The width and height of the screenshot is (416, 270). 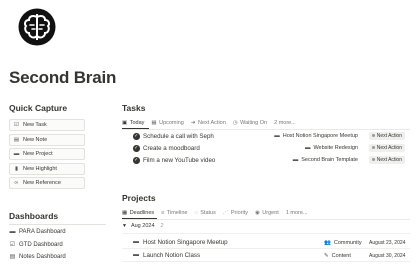 What do you see at coordinates (143, 226) in the screenshot?
I see `group-header: ▼ Aug 2024 2` at bounding box center [143, 226].